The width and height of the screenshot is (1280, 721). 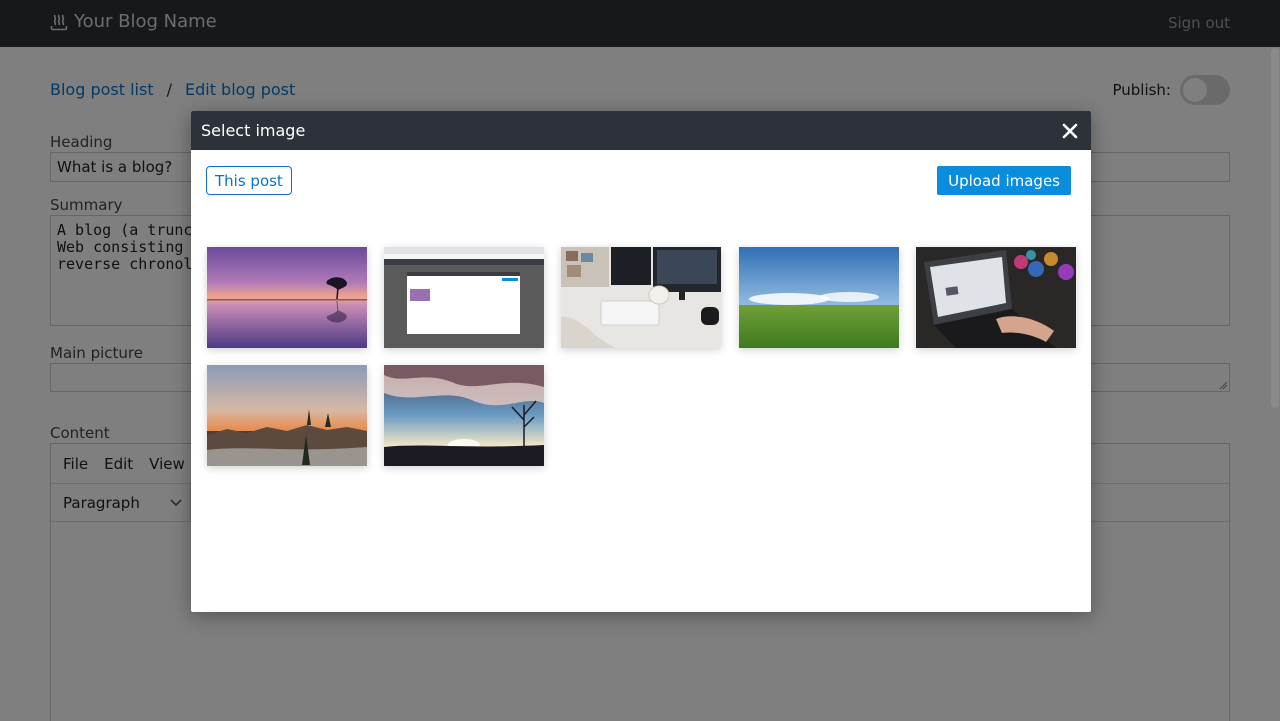 What do you see at coordinates (253, 130) in the screenshot?
I see `modal-title: Select image` at bounding box center [253, 130].